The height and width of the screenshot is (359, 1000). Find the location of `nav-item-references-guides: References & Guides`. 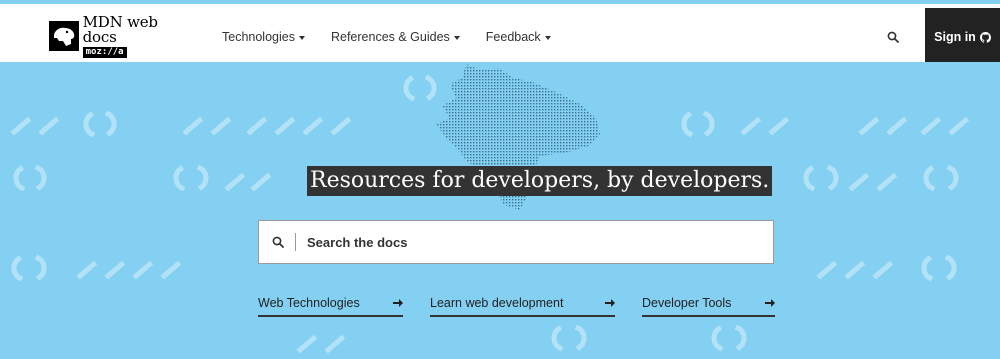

nav-item-references-guides: References & Guides is located at coordinates (395, 37).